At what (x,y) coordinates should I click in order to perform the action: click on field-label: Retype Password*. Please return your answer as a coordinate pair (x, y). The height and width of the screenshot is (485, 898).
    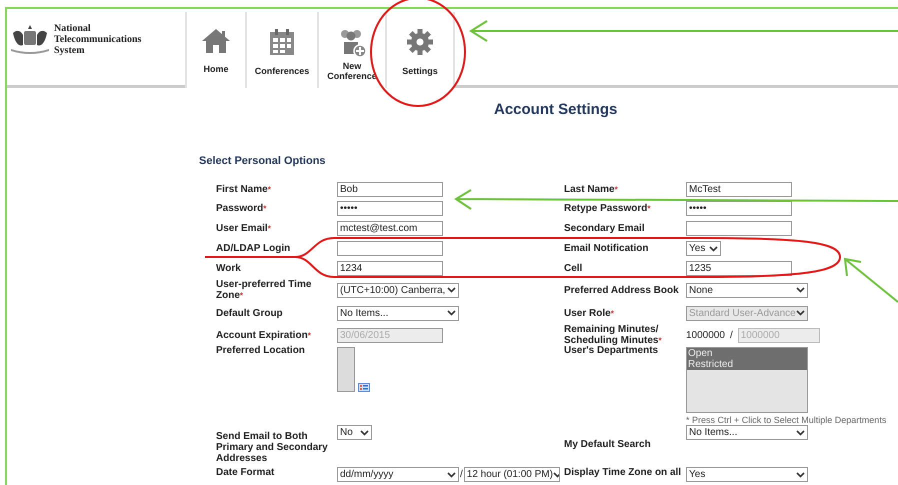
    Looking at the image, I should click on (607, 208).